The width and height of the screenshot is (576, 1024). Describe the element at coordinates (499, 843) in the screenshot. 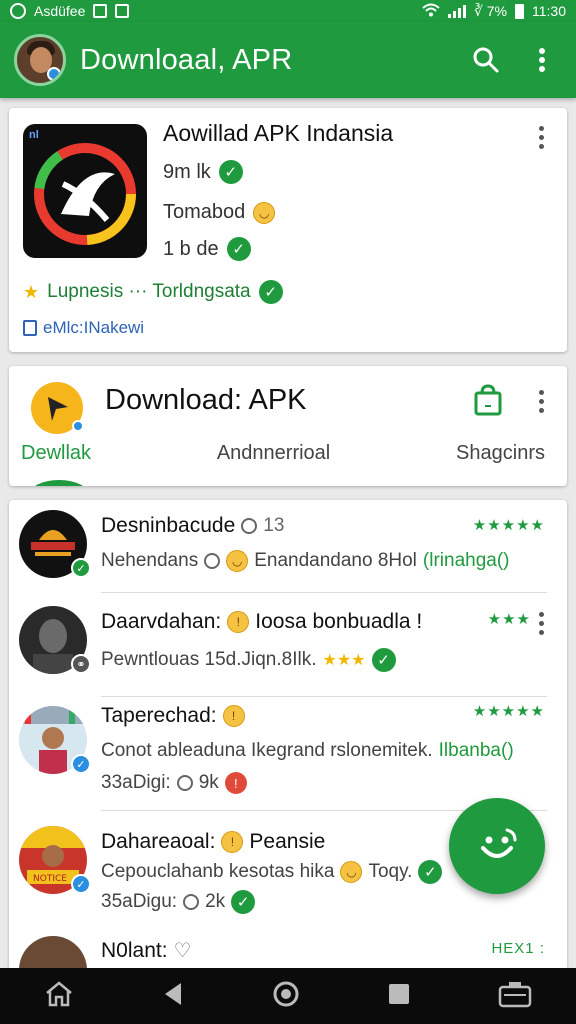

I see `smile-icon` at that location.